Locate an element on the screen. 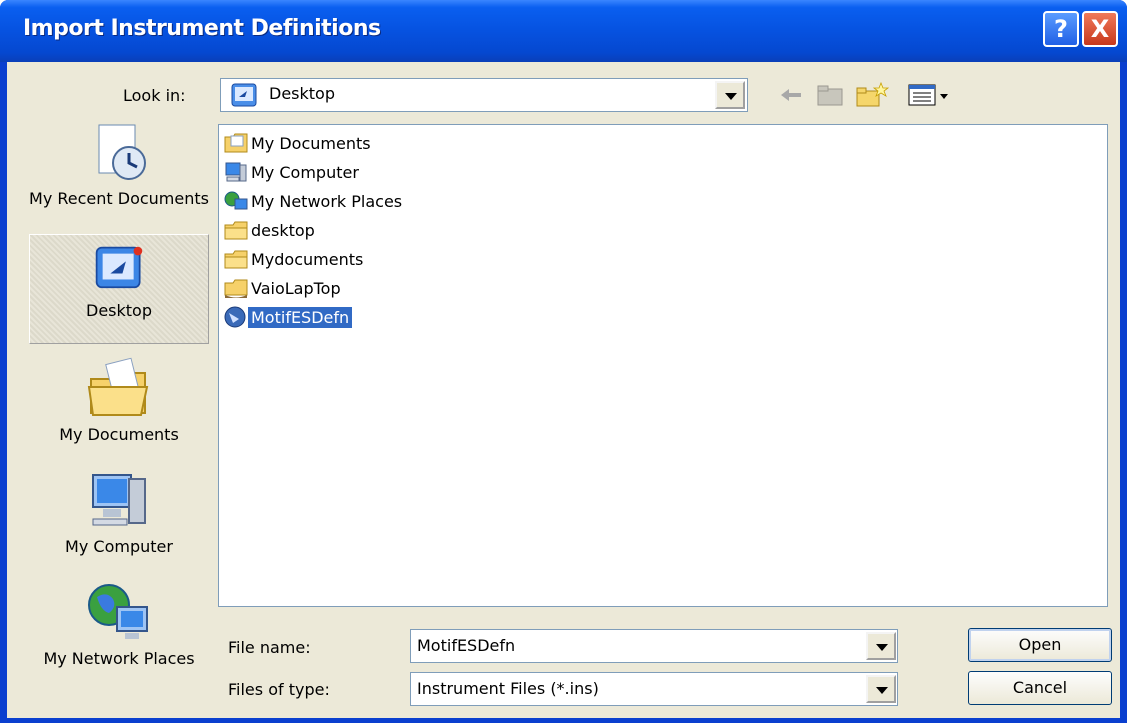 This screenshot has height=723, width=1127. file-name-value: MotifESDefn is located at coordinates (466, 645).